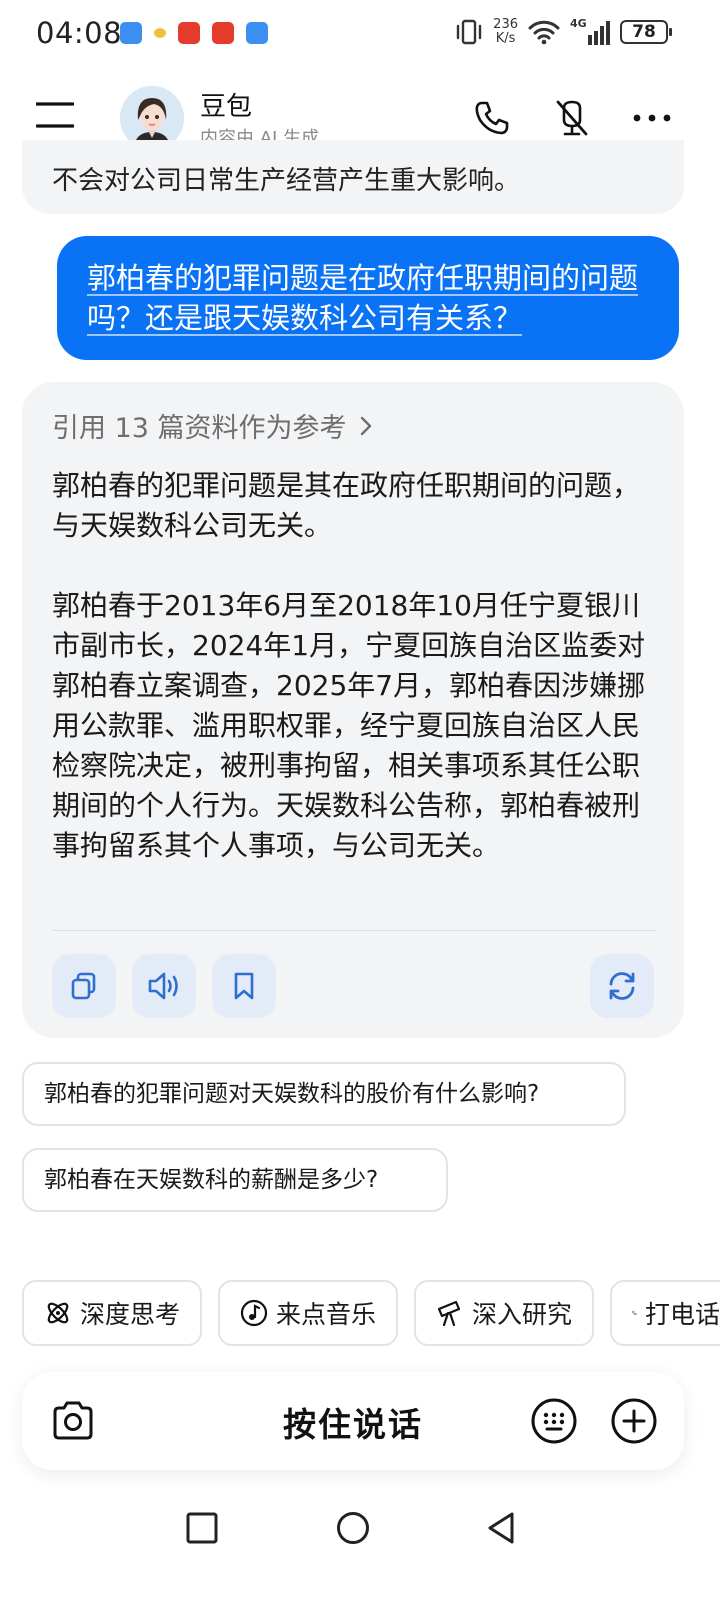  I want to click on bookmark-button, so click(244, 986).